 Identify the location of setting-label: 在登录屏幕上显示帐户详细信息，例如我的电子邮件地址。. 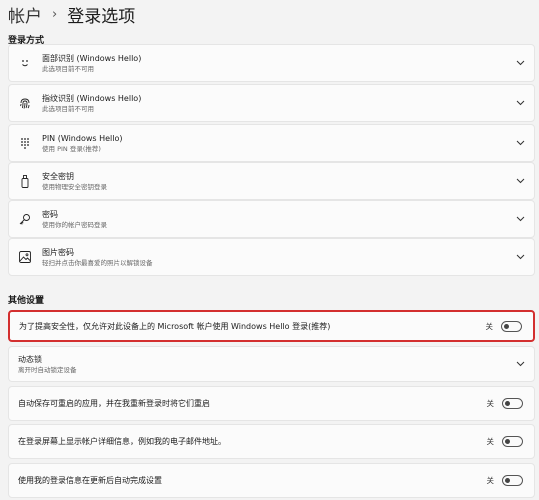
(122, 441).